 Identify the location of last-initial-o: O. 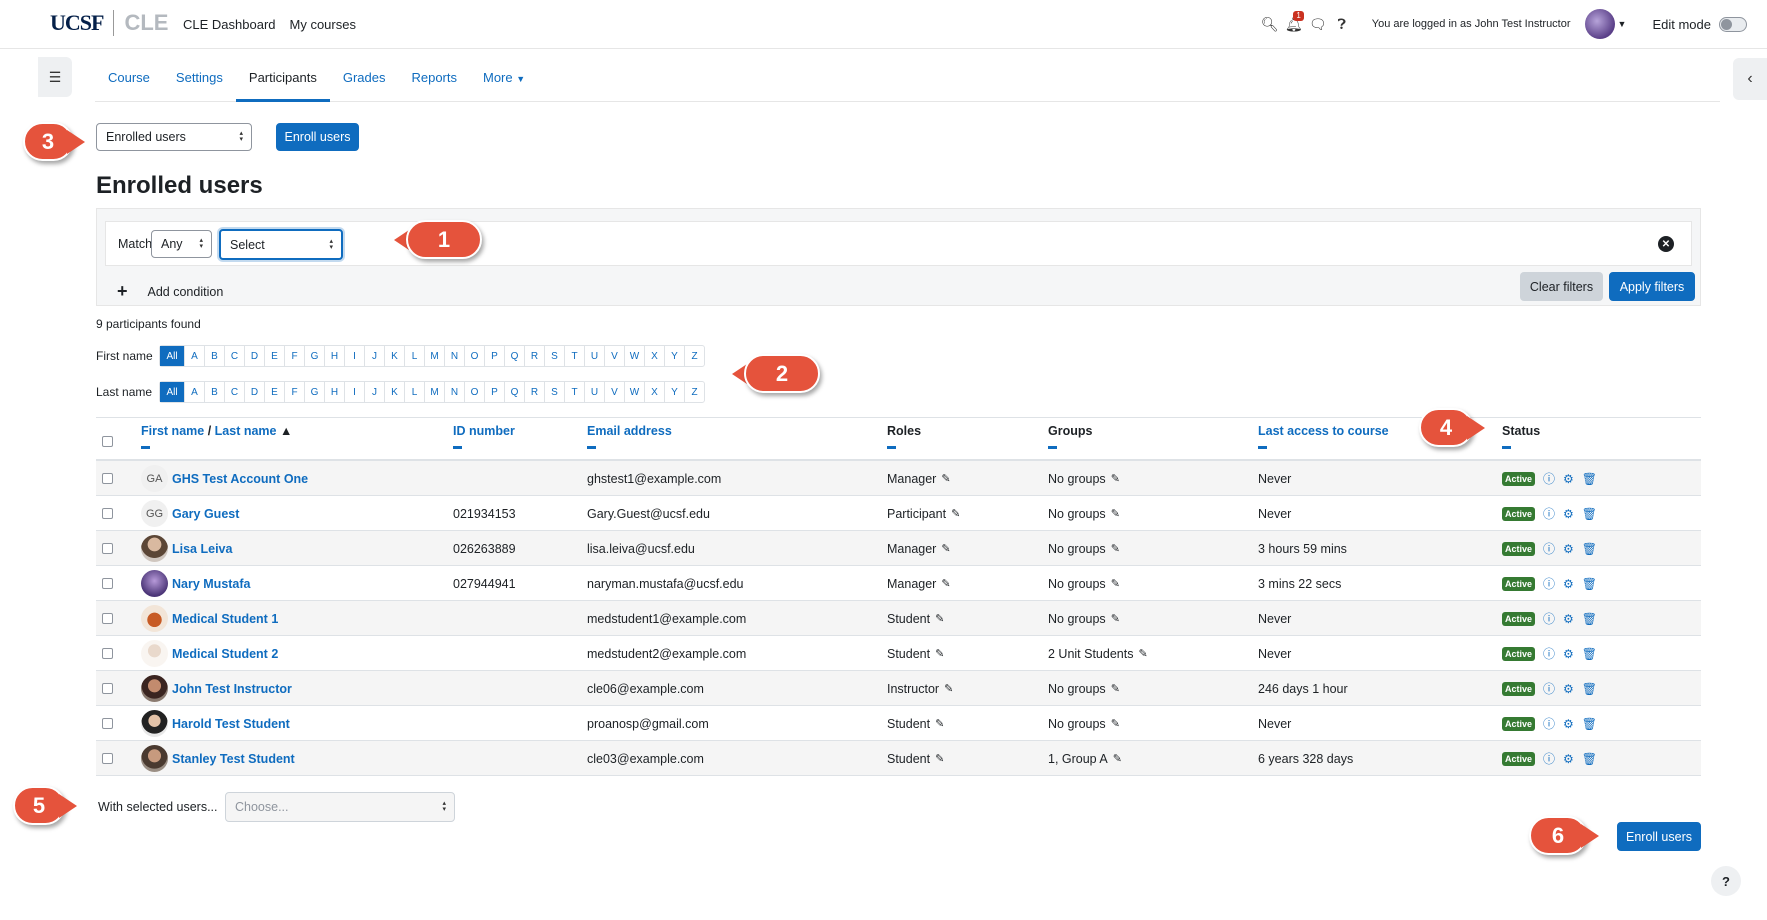
(474, 392).